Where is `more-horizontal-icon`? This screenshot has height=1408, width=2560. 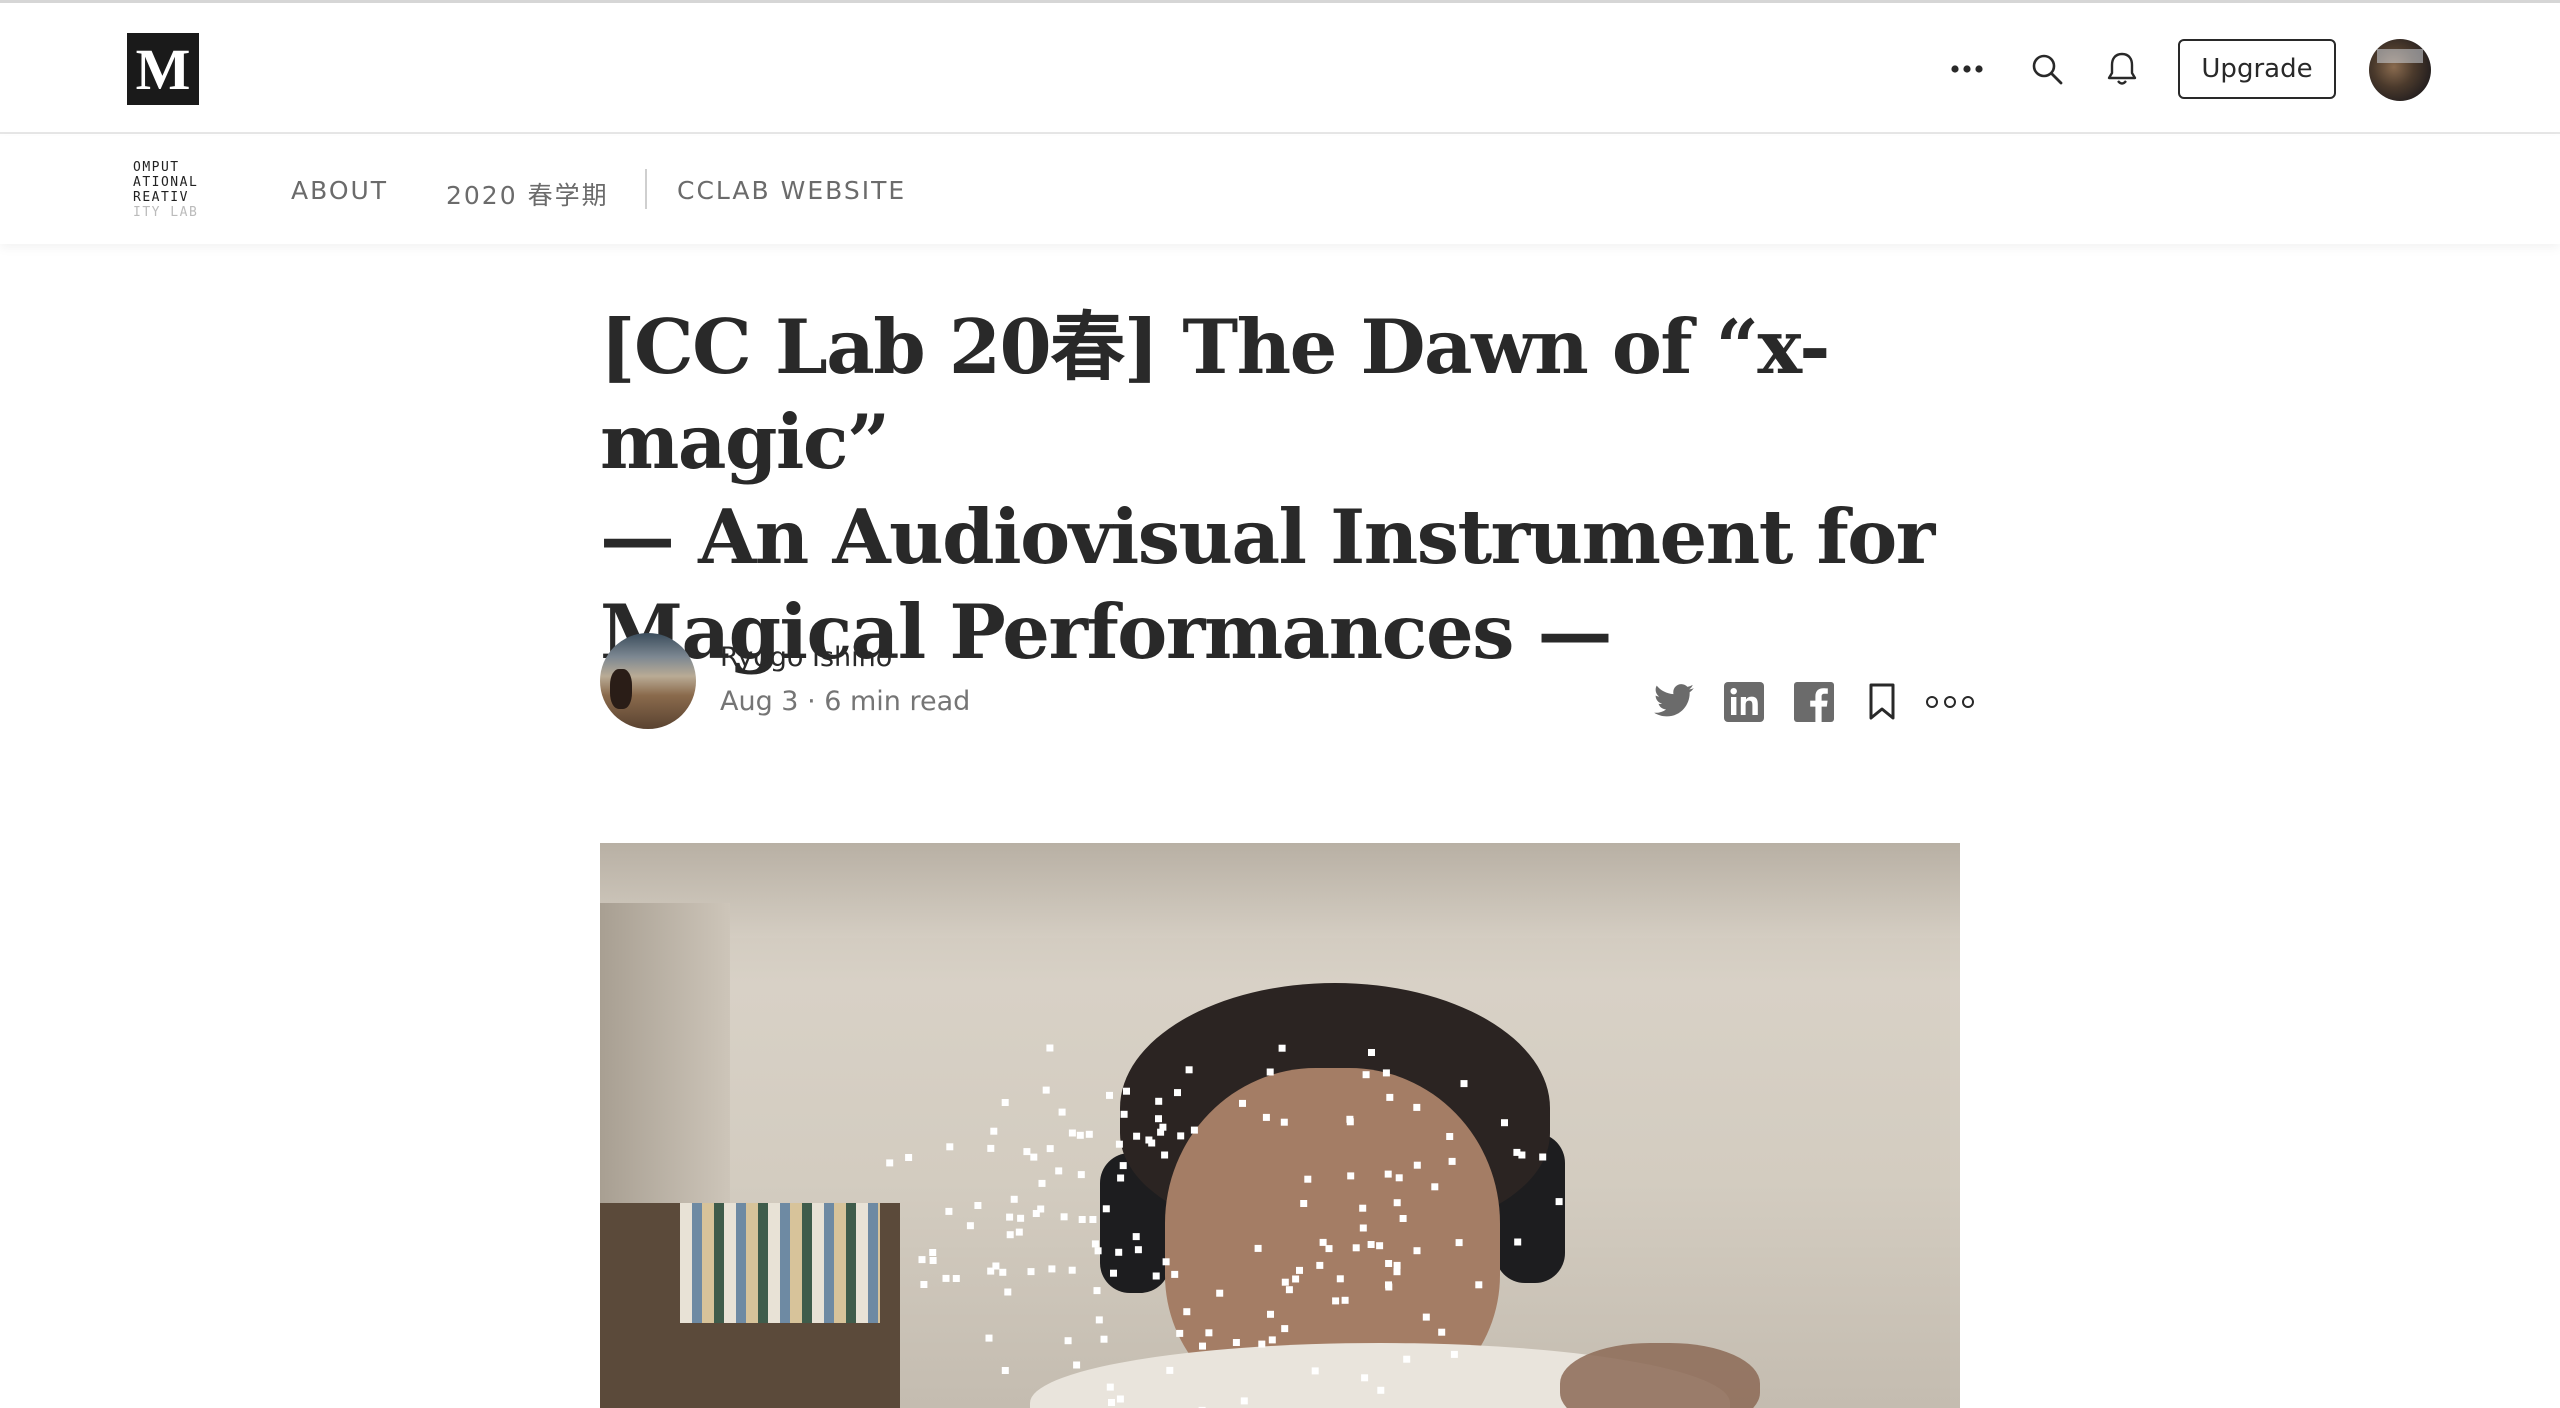
more-horizontal-icon is located at coordinates (1967, 69).